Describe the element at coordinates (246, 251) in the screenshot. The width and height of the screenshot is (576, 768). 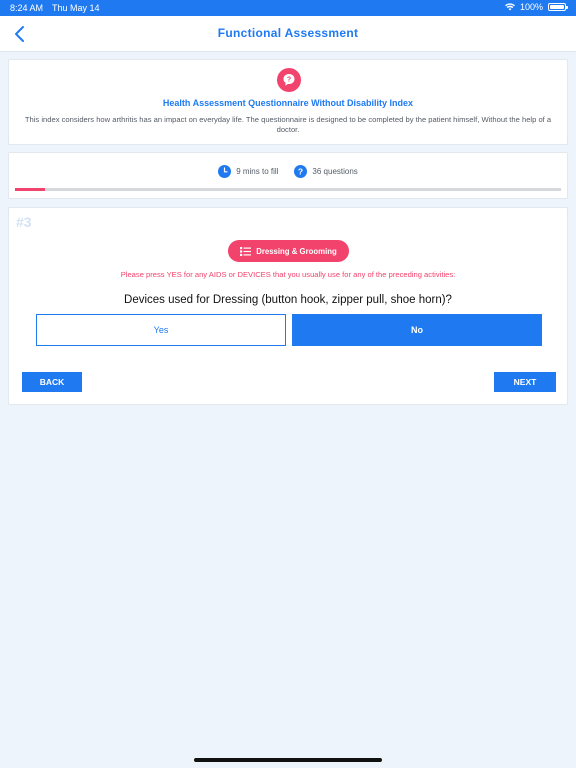
I see `list-icon` at that location.